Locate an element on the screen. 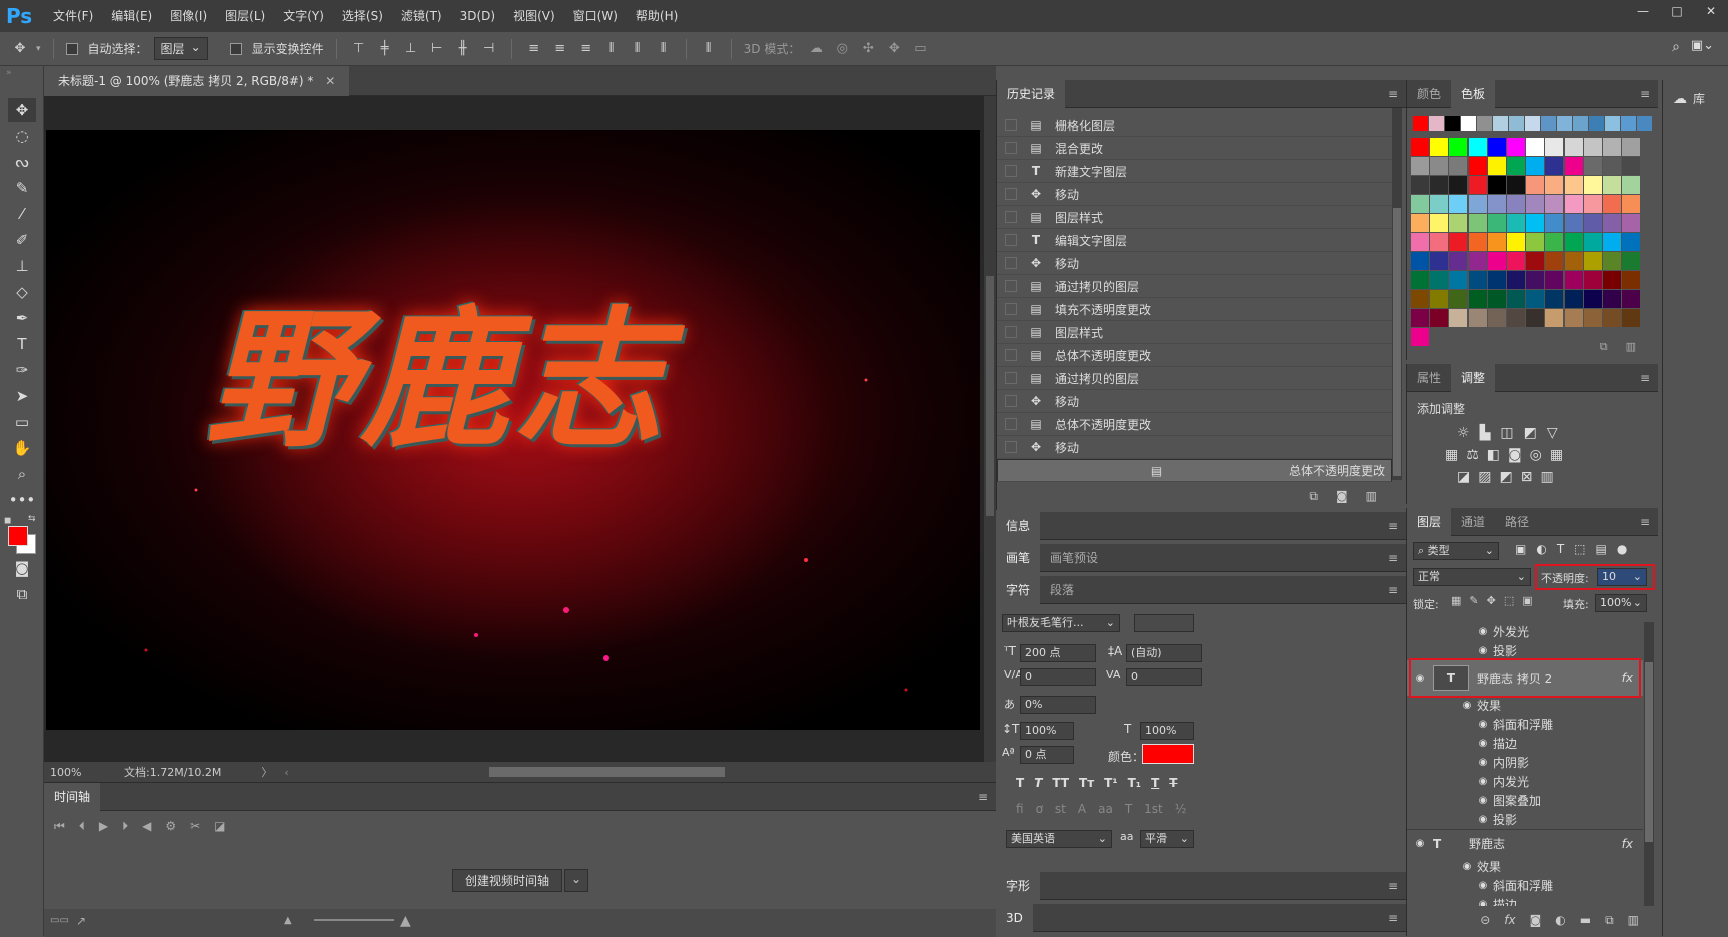 The height and width of the screenshot is (937, 1728). filter-toggle-icon: ● is located at coordinates (1622, 549).